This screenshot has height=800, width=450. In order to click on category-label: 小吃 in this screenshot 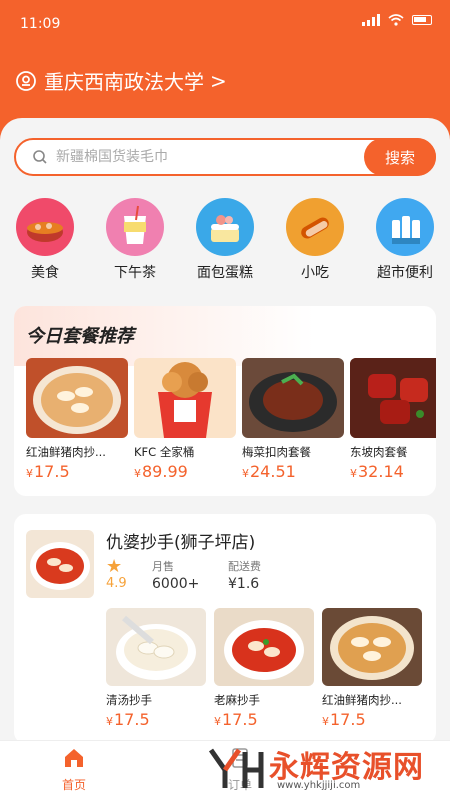, I will do `click(315, 273)`.